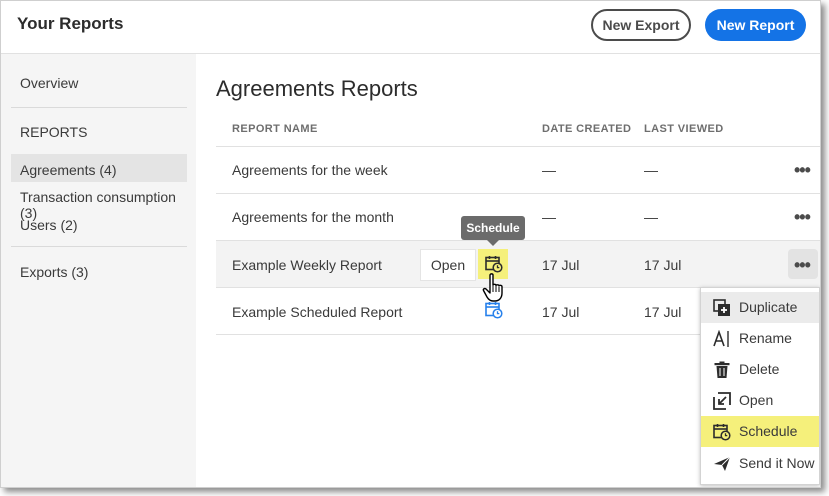 This screenshot has width=829, height=496. What do you see at coordinates (317, 88) in the screenshot?
I see `section-title: Agreements Reports` at bounding box center [317, 88].